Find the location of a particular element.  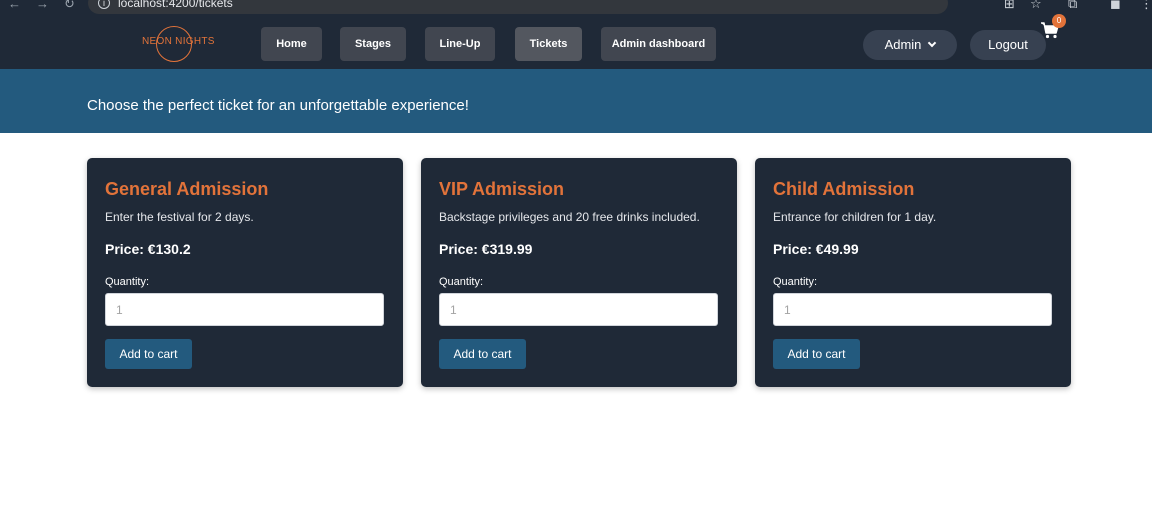

browser-toolbar: ← → ↻ i localhost:4200/tickets ⊞ ☆ ⧉ ◼ ⋮ is located at coordinates (576, 9).